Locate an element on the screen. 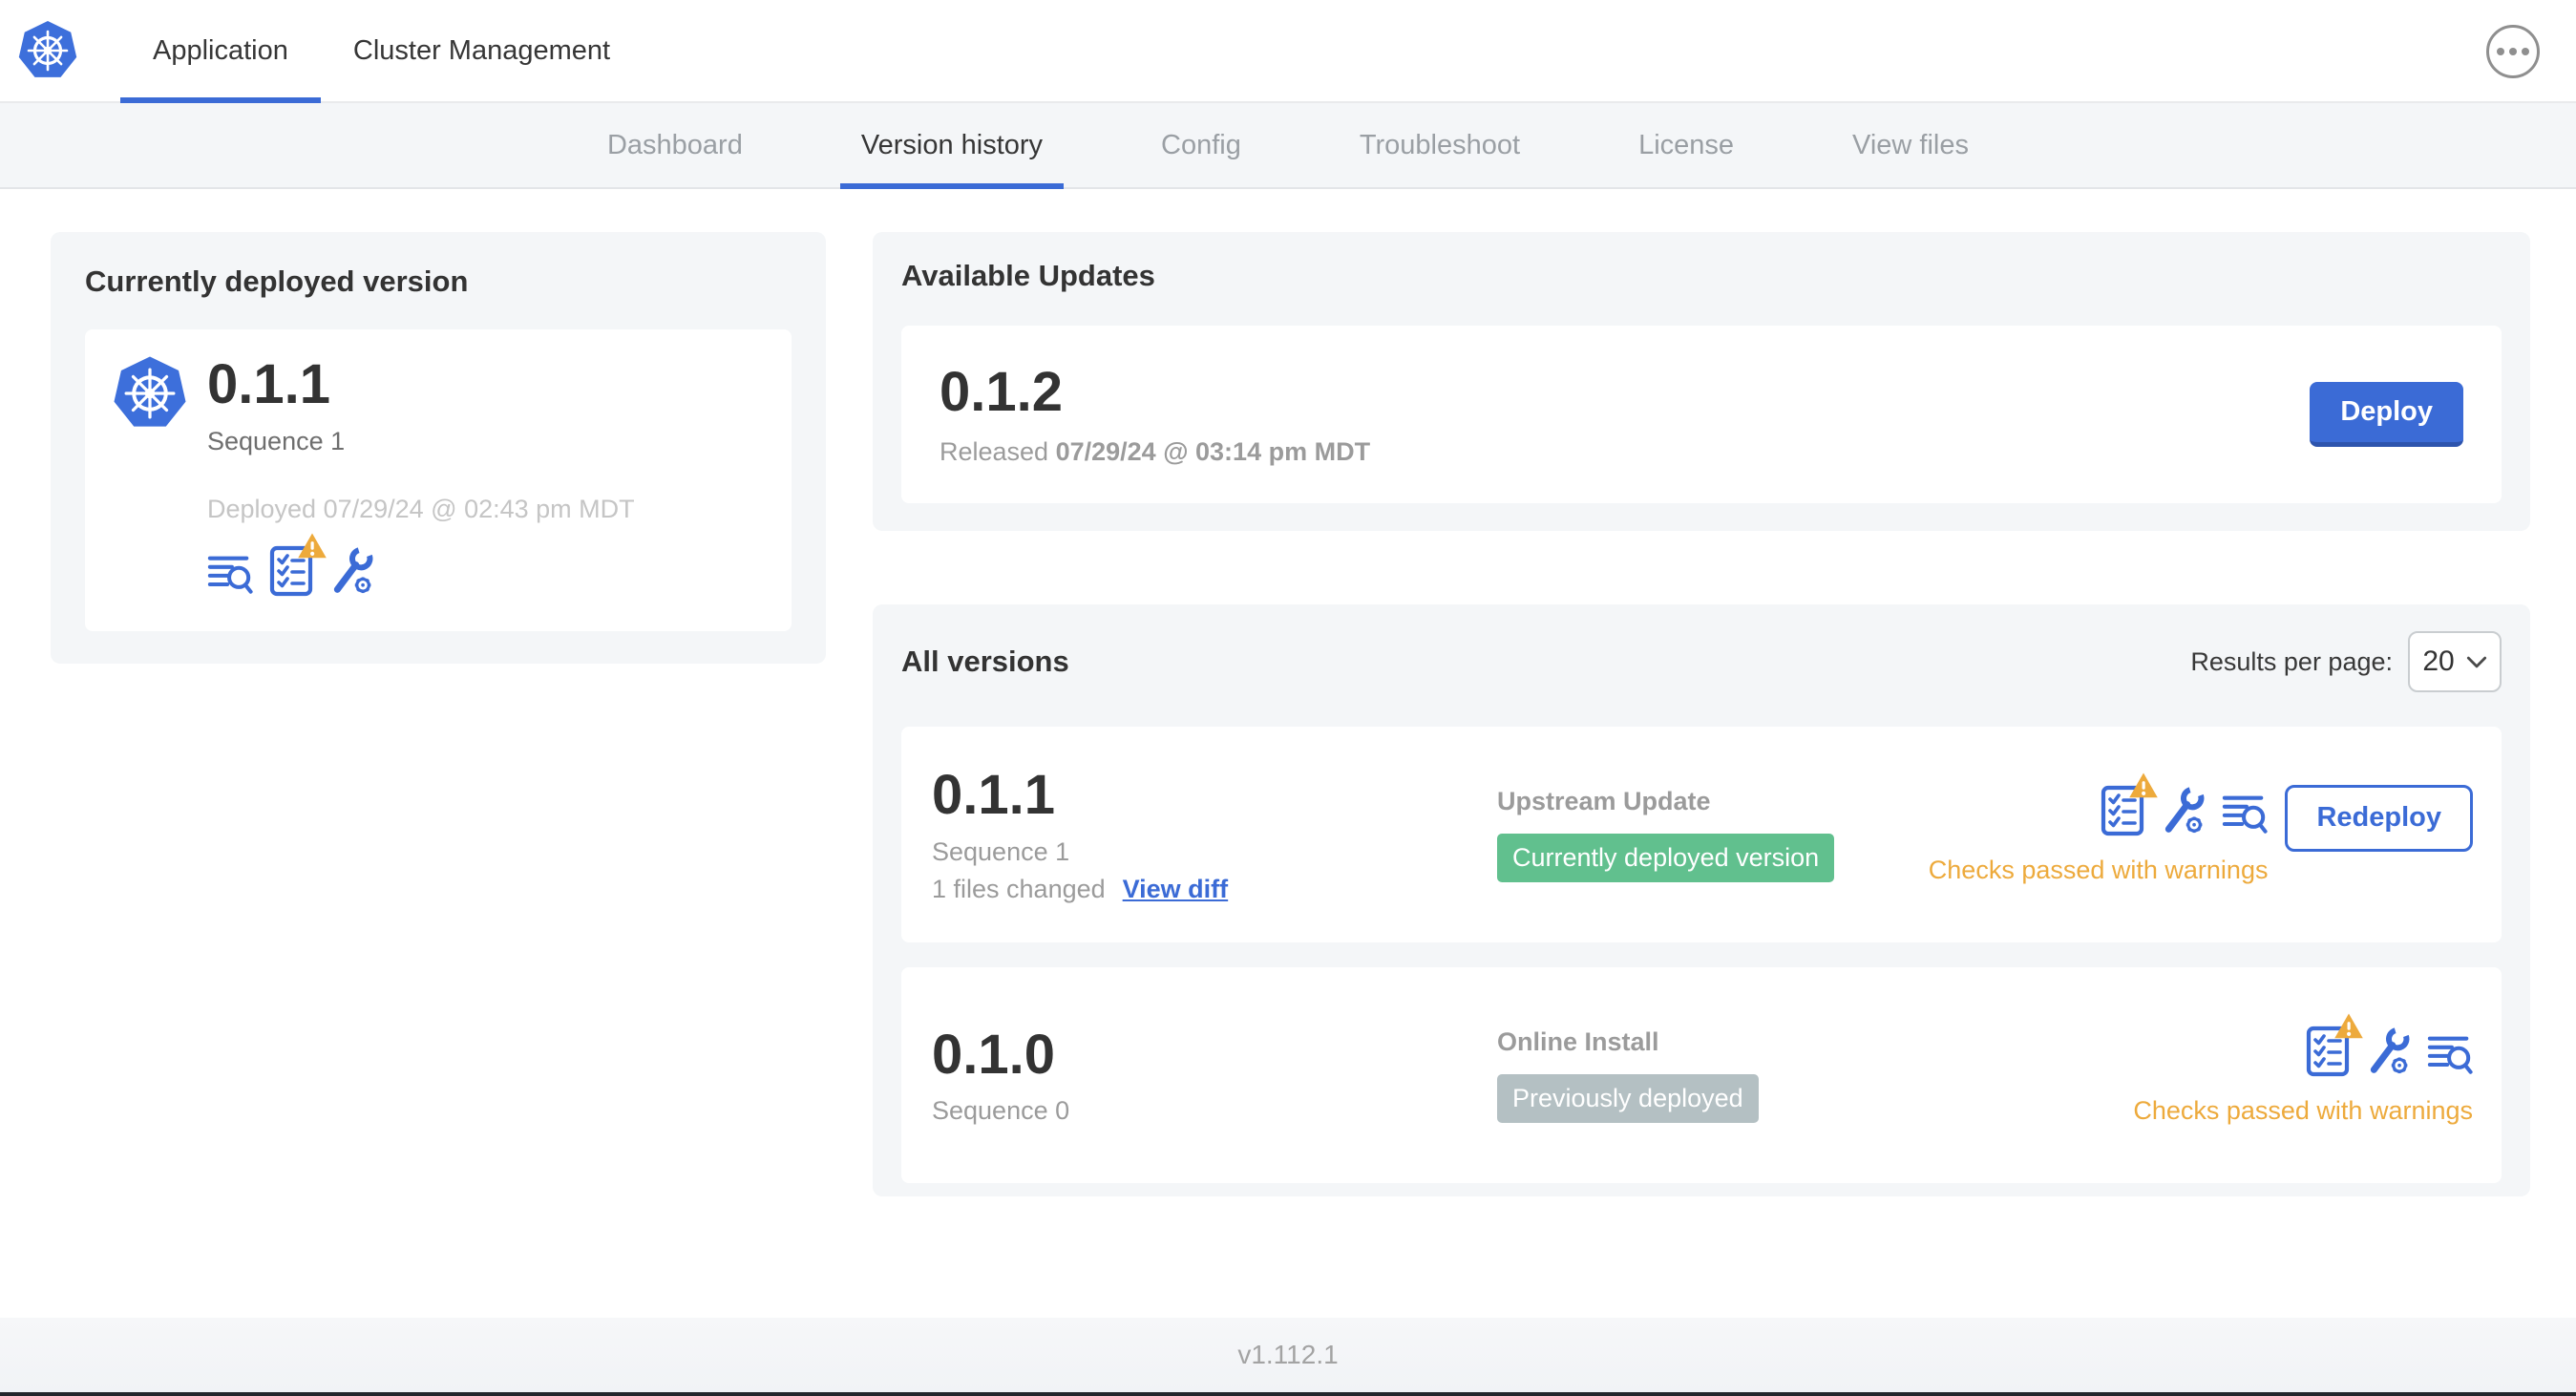 This screenshot has height=1396, width=2576. deploy-button: Deploy is located at coordinates (2386, 414).